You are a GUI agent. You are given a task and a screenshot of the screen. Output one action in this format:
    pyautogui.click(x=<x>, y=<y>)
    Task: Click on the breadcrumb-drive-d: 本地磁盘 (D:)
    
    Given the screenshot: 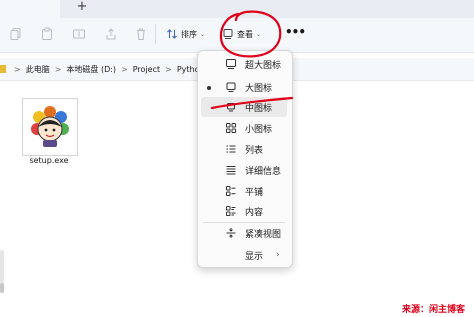 What is the action you would take?
    pyautogui.click(x=91, y=69)
    